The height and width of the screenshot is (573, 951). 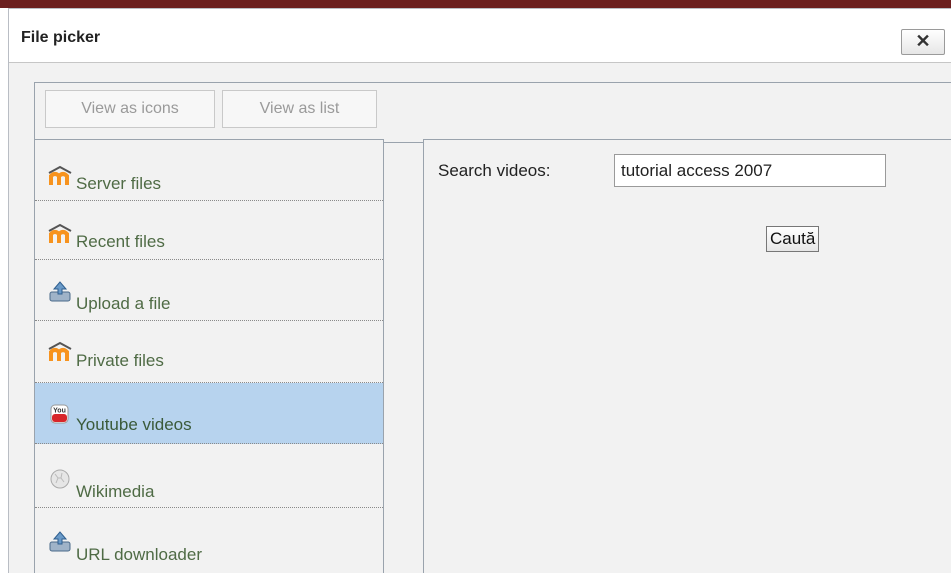 I want to click on search-videos-label: Search videos:, so click(x=494, y=170).